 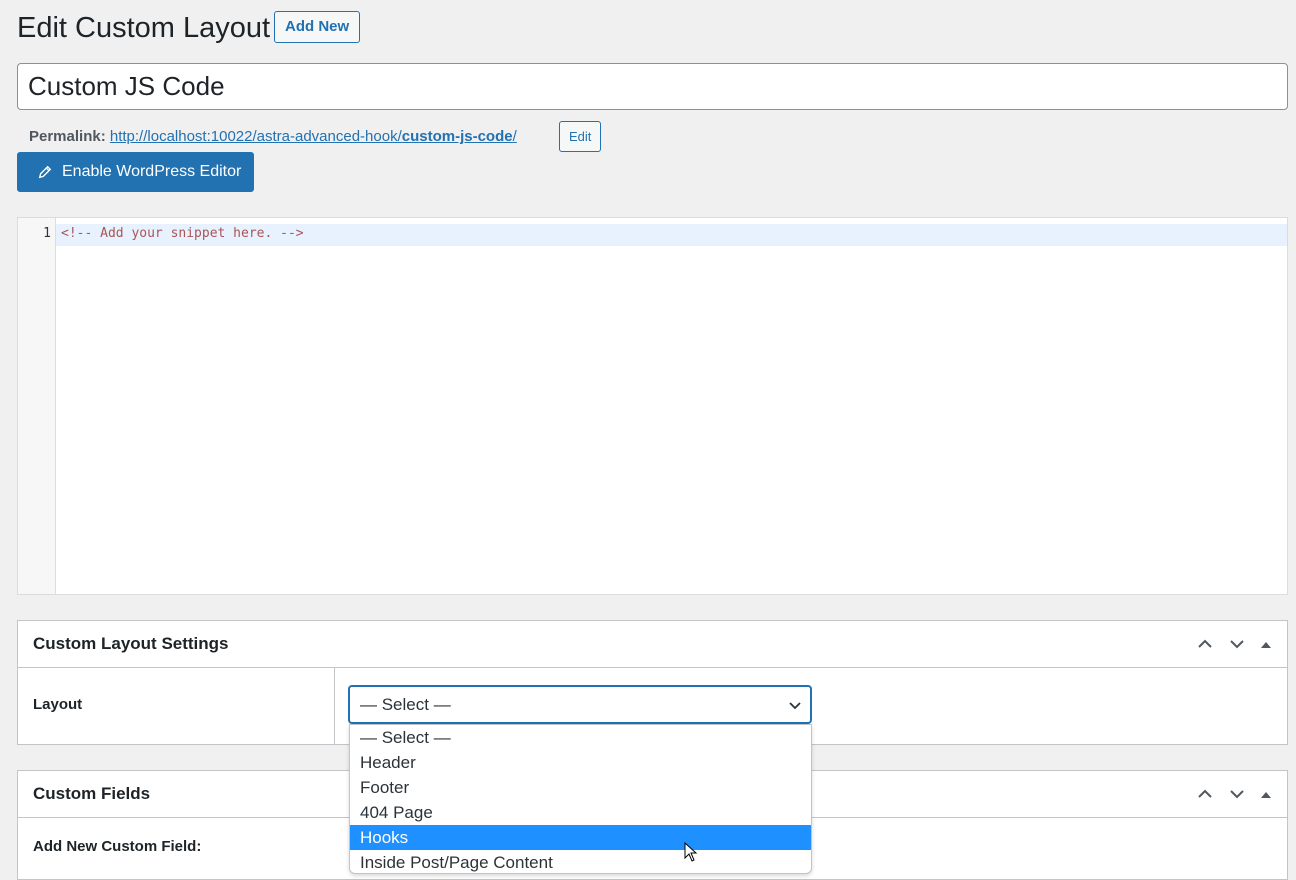 What do you see at coordinates (152, 171) in the screenshot?
I see `enable-wordpress-editor-label: Enable WordPress Editor` at bounding box center [152, 171].